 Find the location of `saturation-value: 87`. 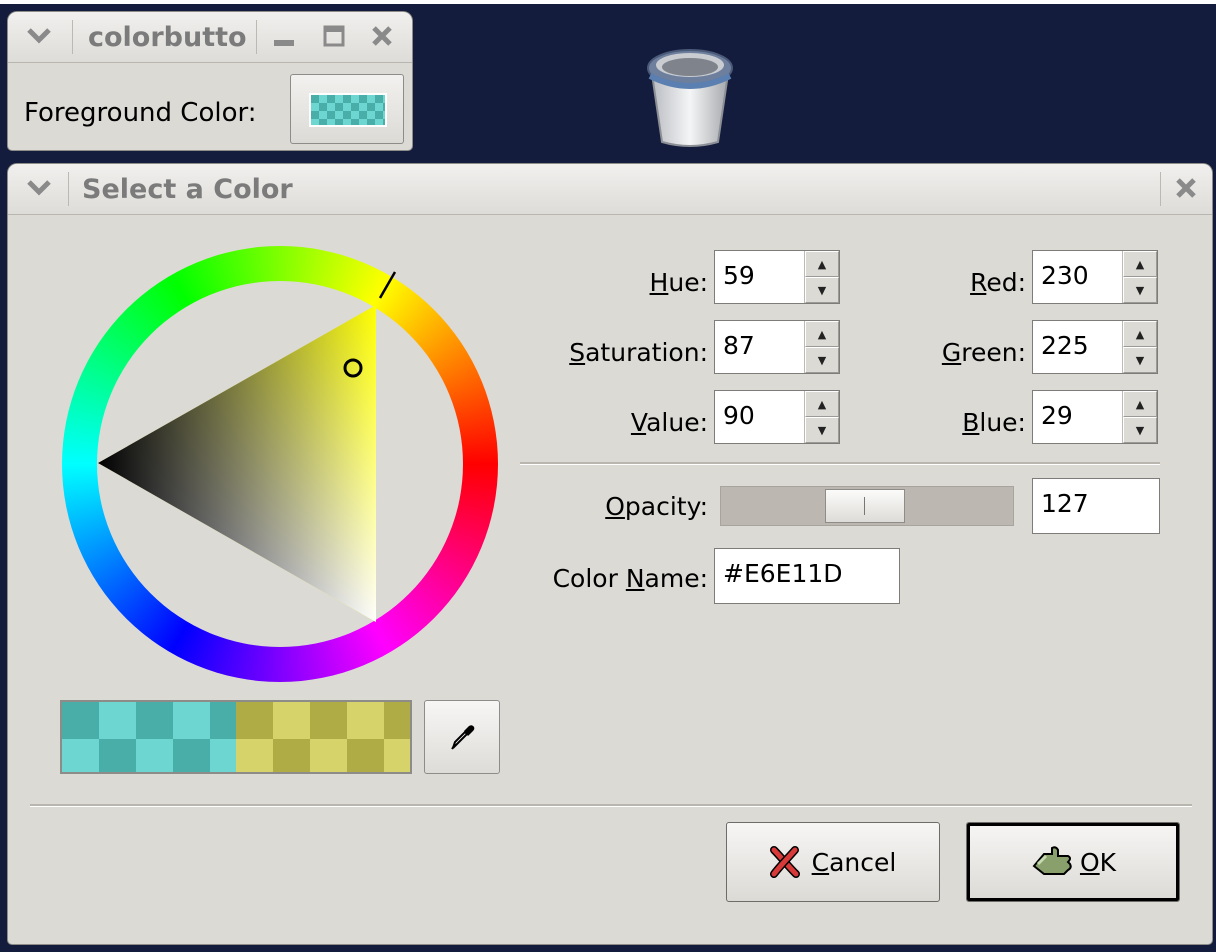

saturation-value: 87 is located at coordinates (759, 347).